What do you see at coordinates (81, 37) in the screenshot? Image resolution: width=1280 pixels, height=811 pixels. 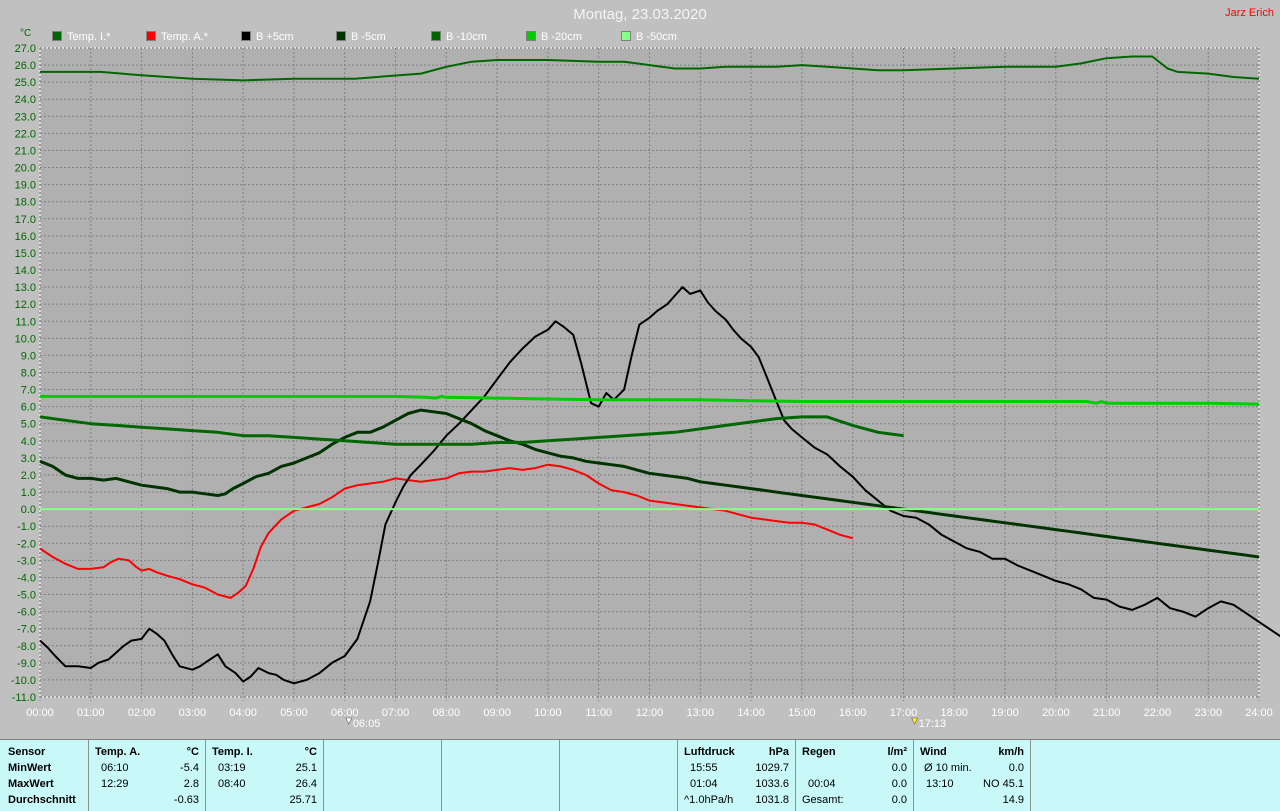 I see `legend-item-temp-i: Temp. I.*` at bounding box center [81, 37].